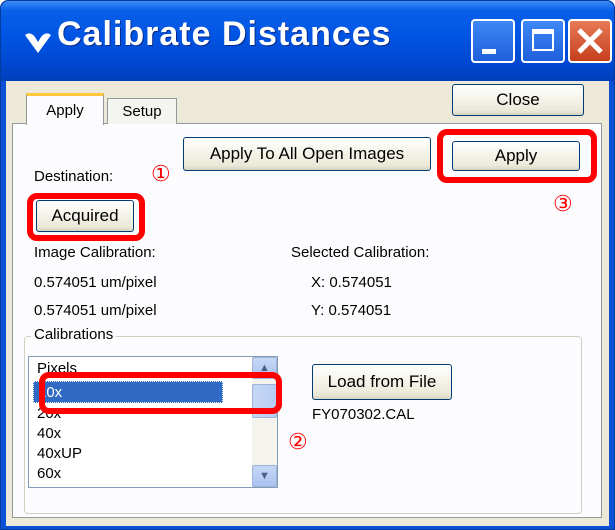  What do you see at coordinates (360, 252) in the screenshot?
I see `selected-calibration-label: Selected Calibration:` at bounding box center [360, 252].